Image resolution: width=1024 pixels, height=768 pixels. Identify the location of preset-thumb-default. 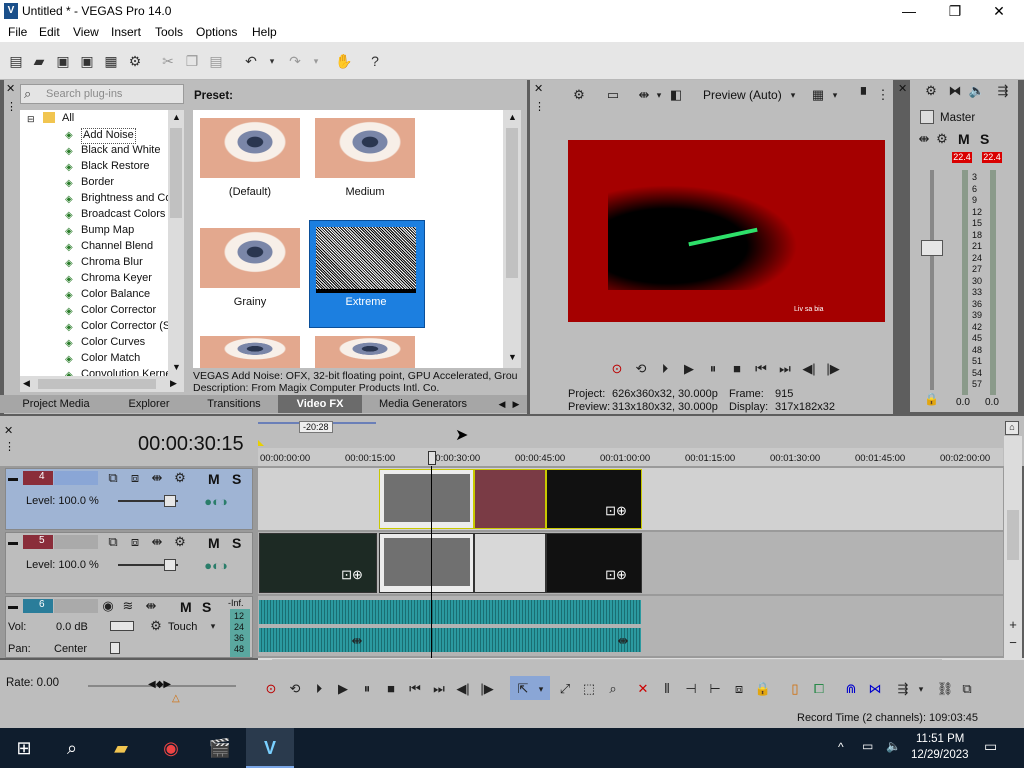
(250, 148).